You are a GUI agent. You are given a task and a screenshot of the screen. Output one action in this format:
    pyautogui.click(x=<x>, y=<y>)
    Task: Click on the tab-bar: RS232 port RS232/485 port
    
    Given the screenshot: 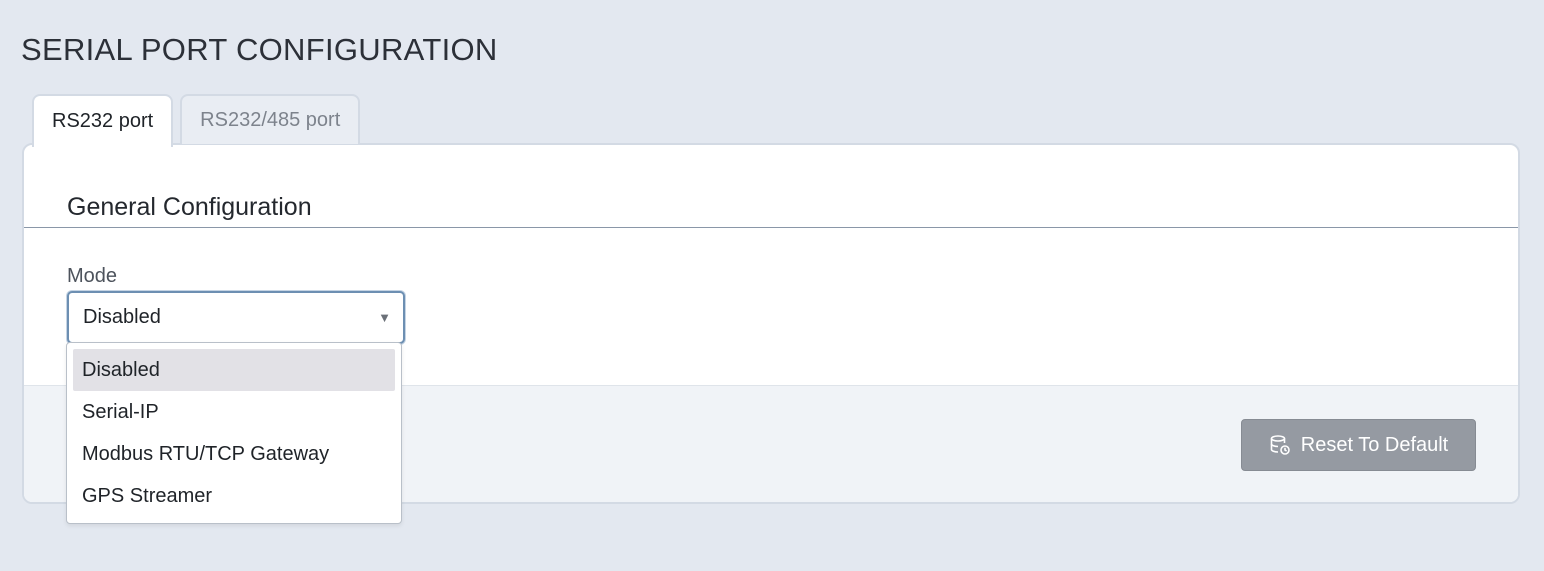 What is the action you would take?
    pyautogui.click(x=196, y=120)
    